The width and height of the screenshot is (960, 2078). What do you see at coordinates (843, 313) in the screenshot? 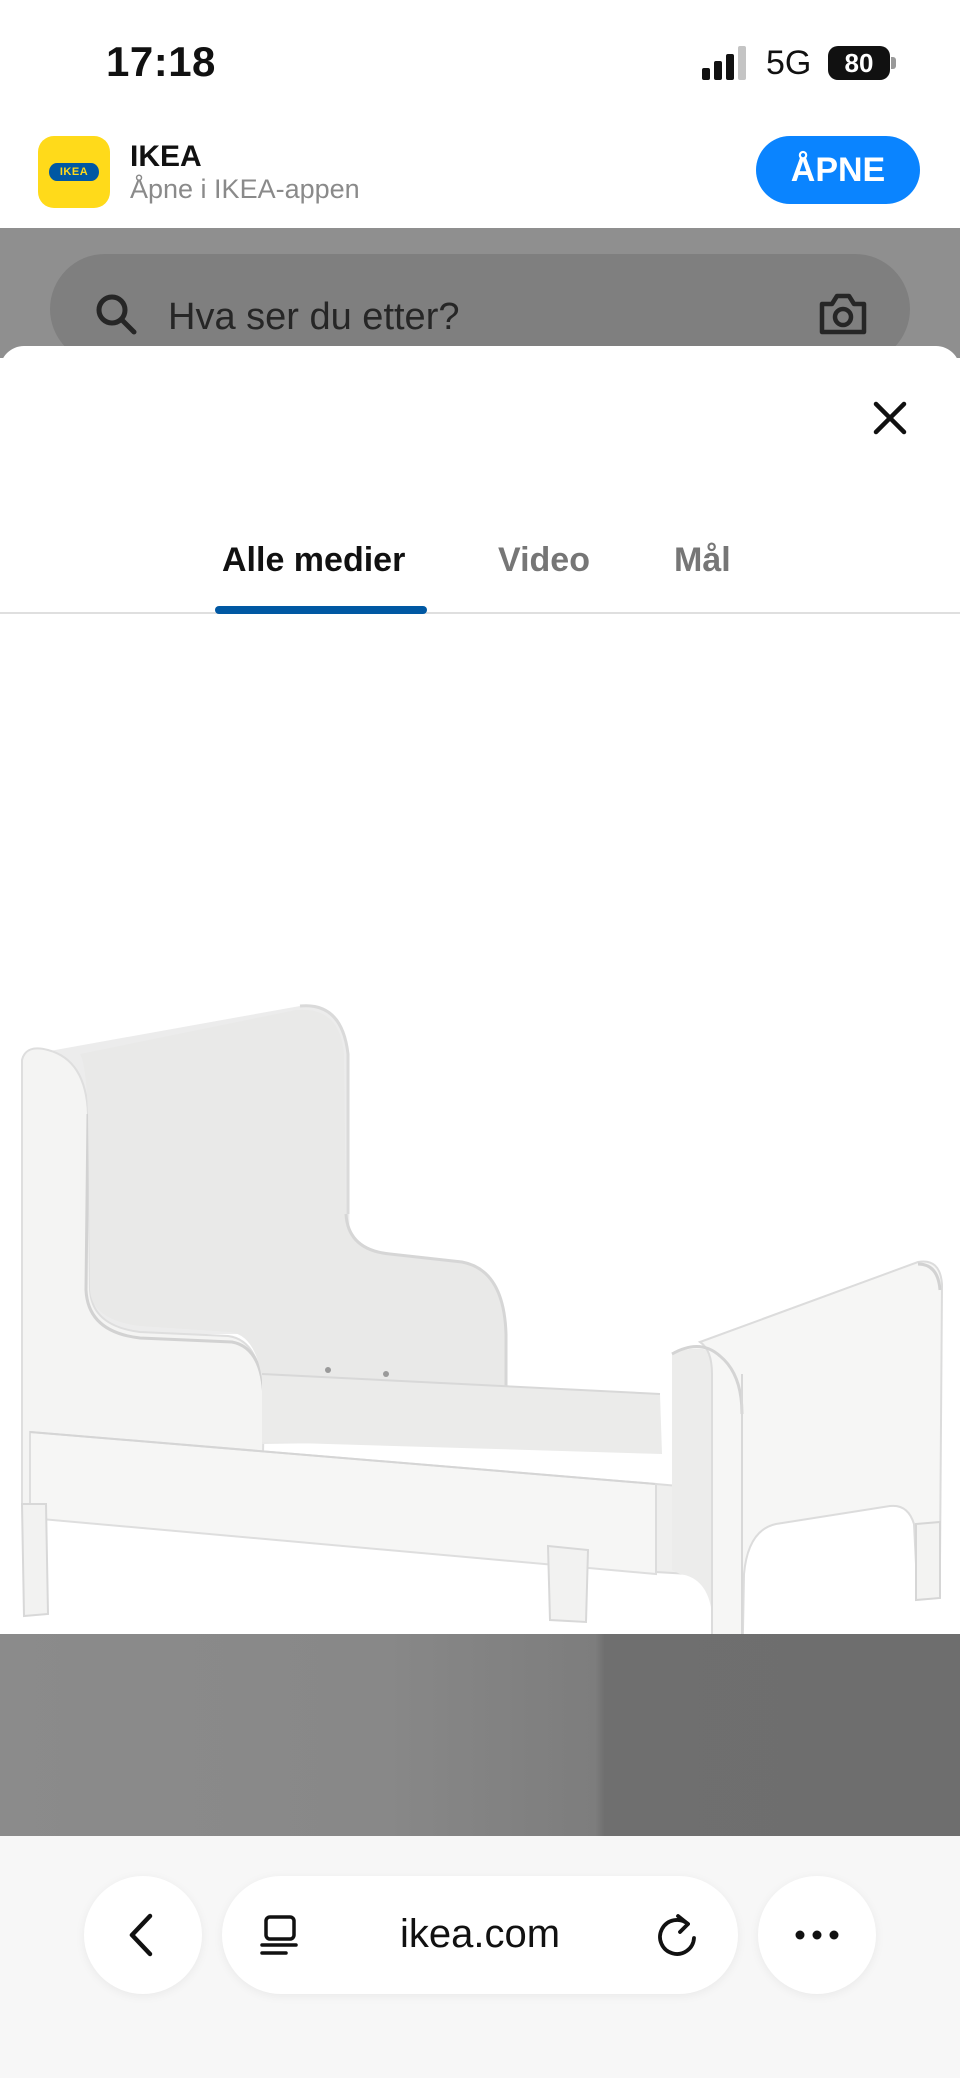
I see `camera-icon` at bounding box center [843, 313].